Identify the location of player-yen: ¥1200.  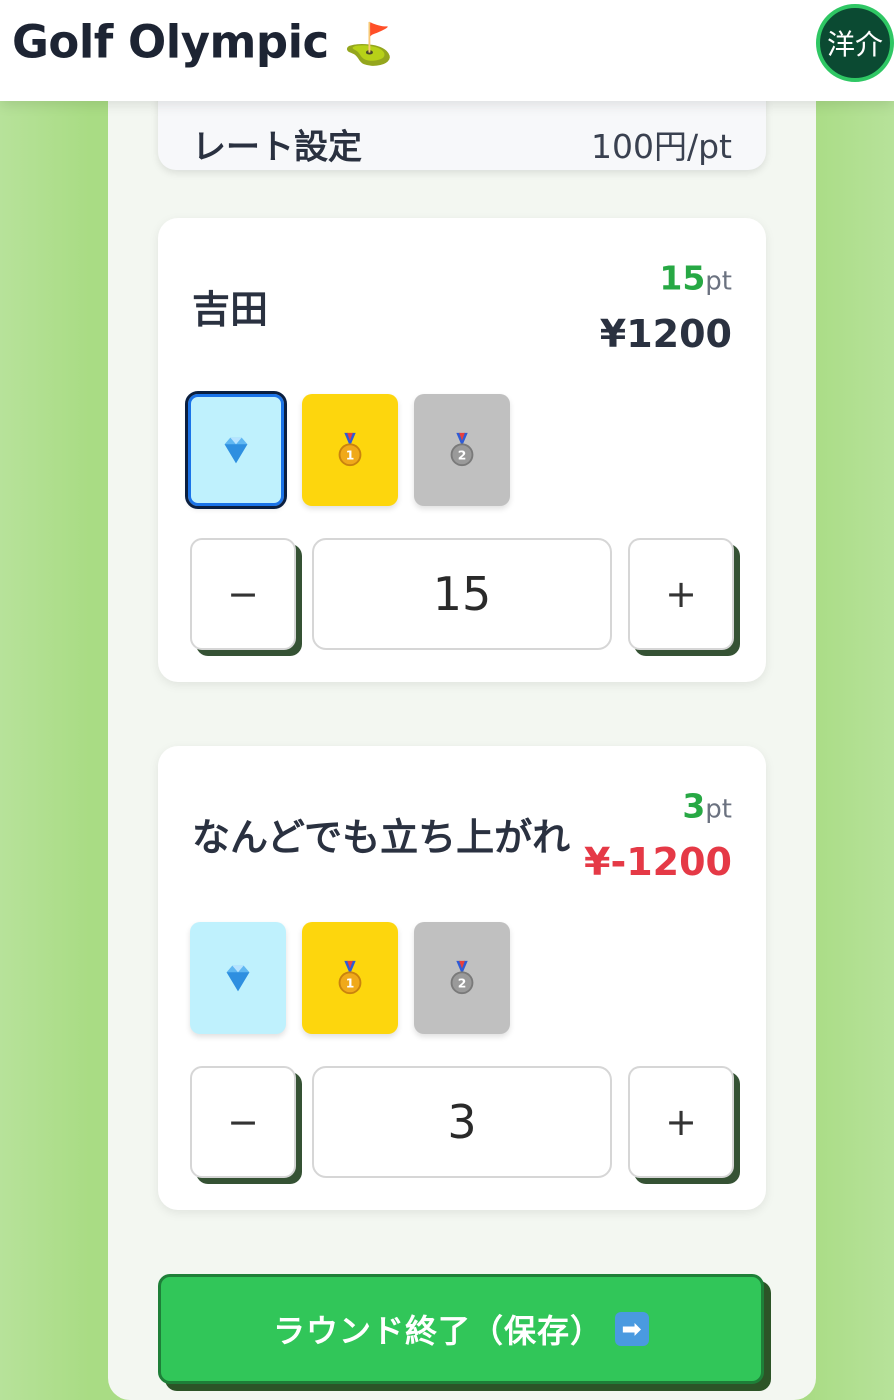
(665, 334).